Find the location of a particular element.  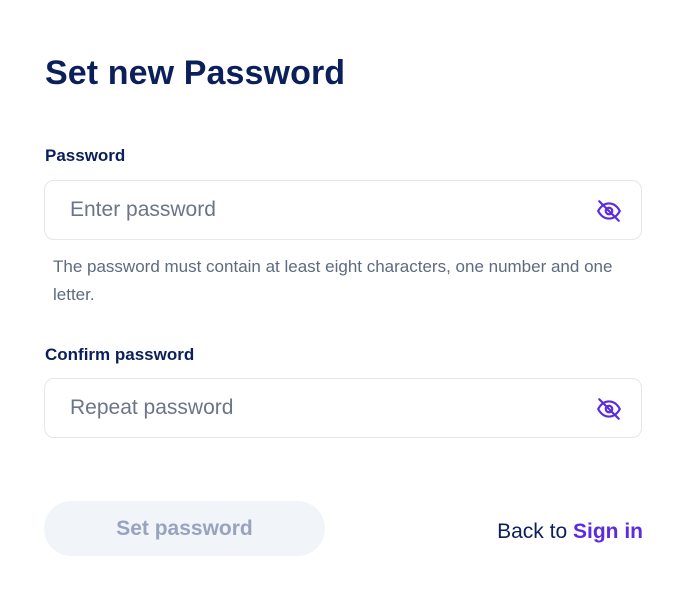

password-visibility-toggle is located at coordinates (609, 211).